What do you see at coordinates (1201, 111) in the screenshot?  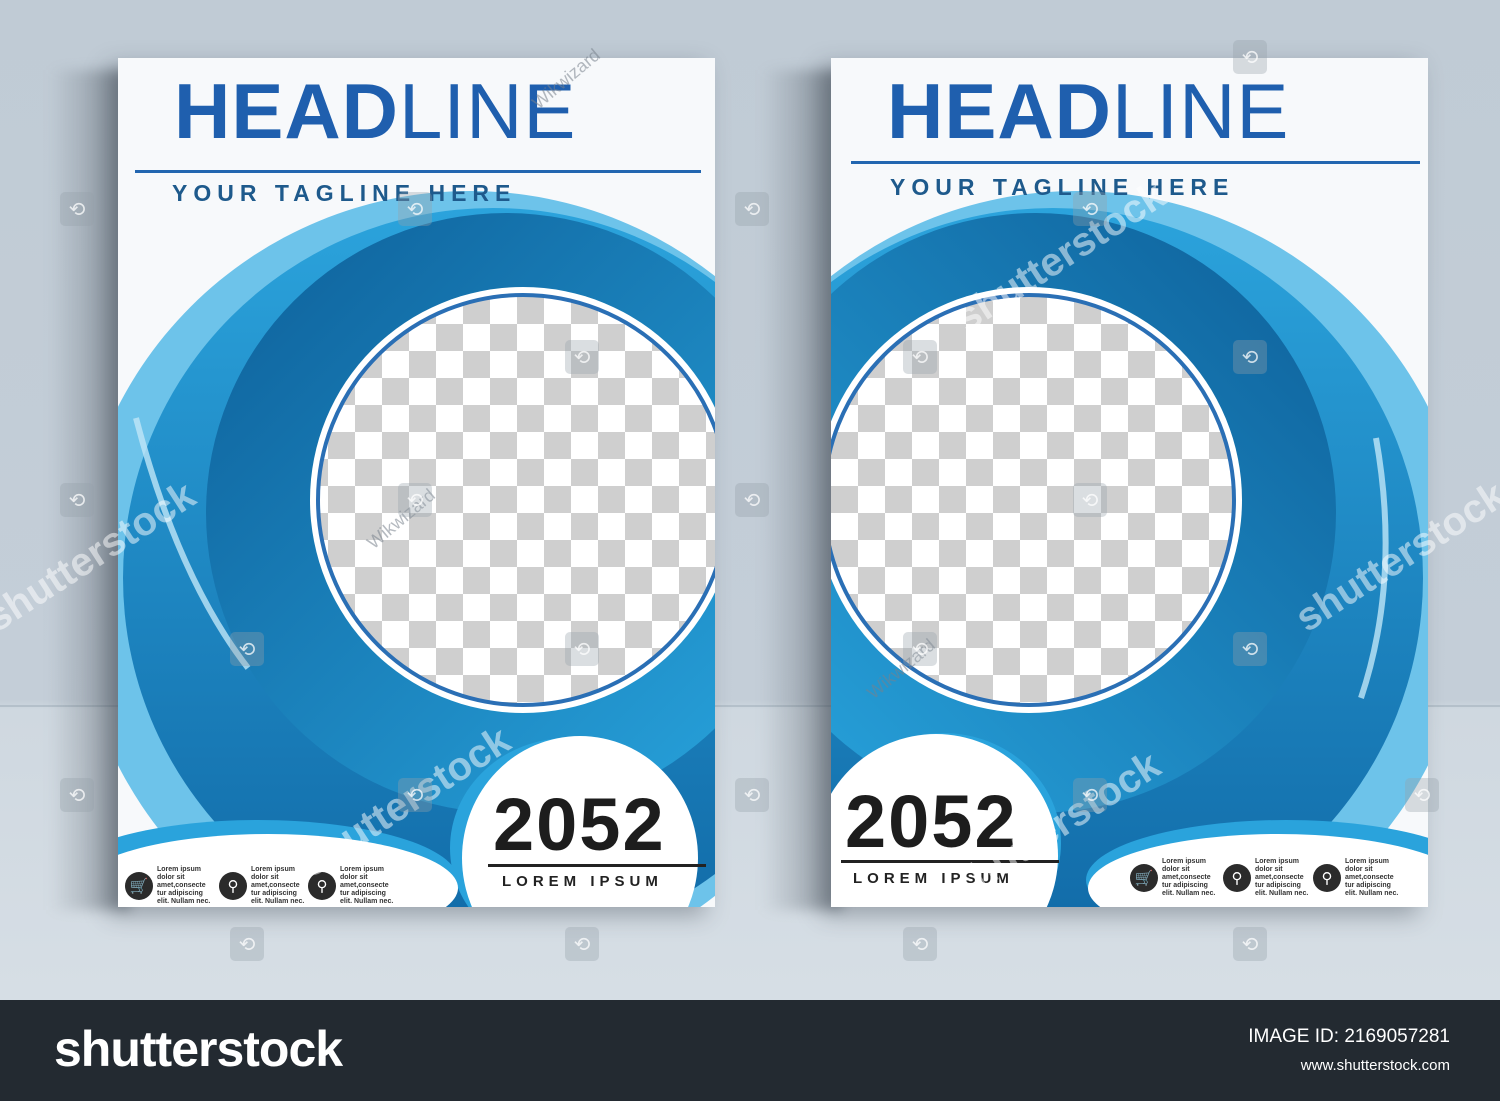 I see `headline-light: LINE` at bounding box center [1201, 111].